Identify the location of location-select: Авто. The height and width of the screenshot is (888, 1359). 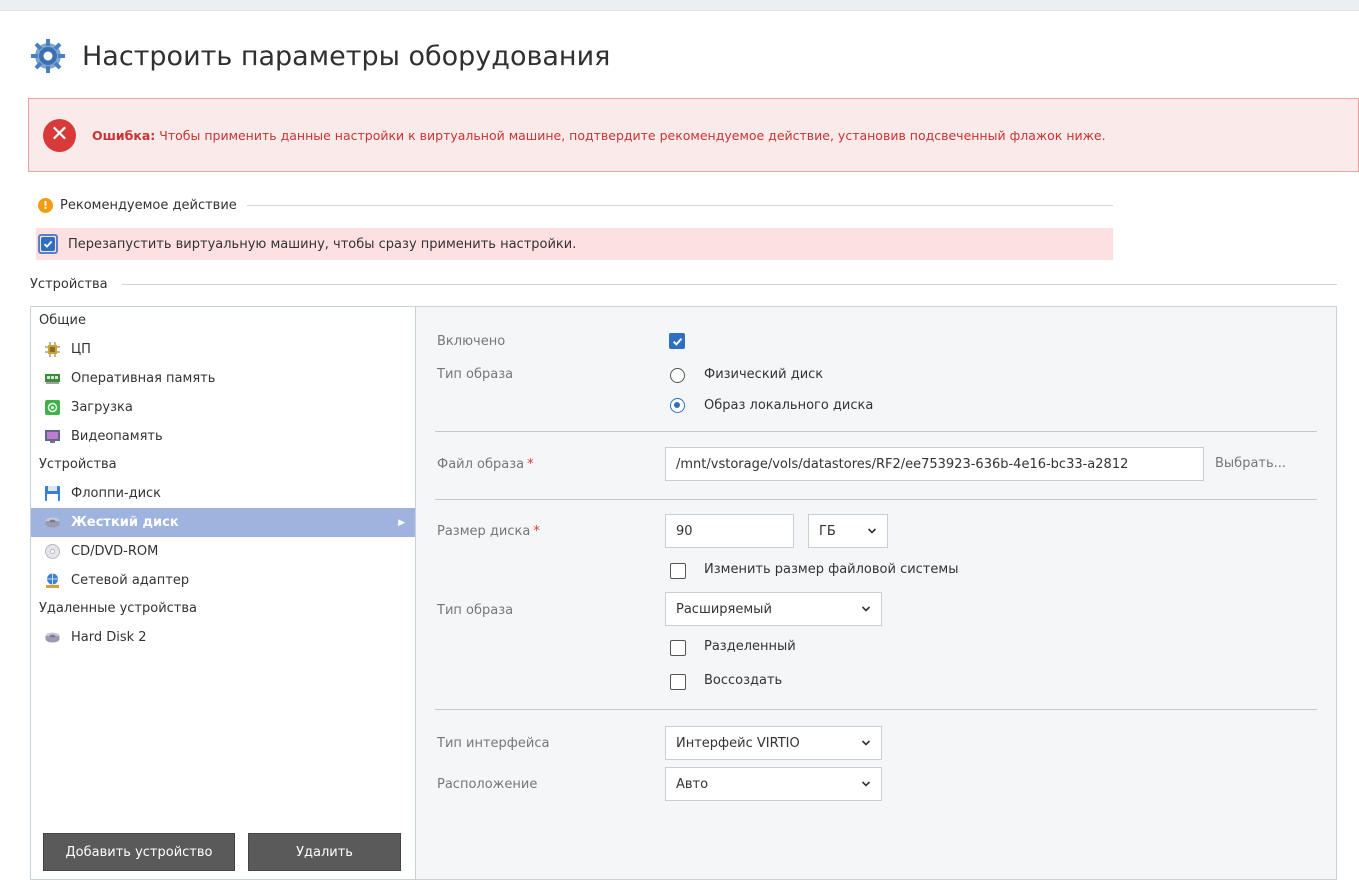
(773, 784).